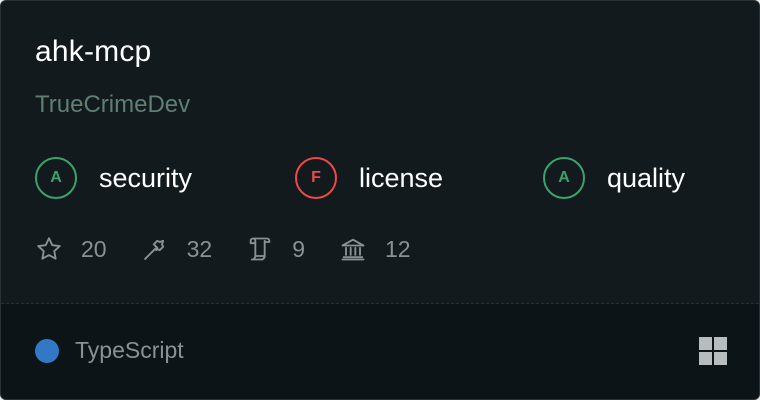 The height and width of the screenshot is (400, 760). Describe the element at coordinates (56, 178) in the screenshot. I see `grade-security-badge: A` at that location.